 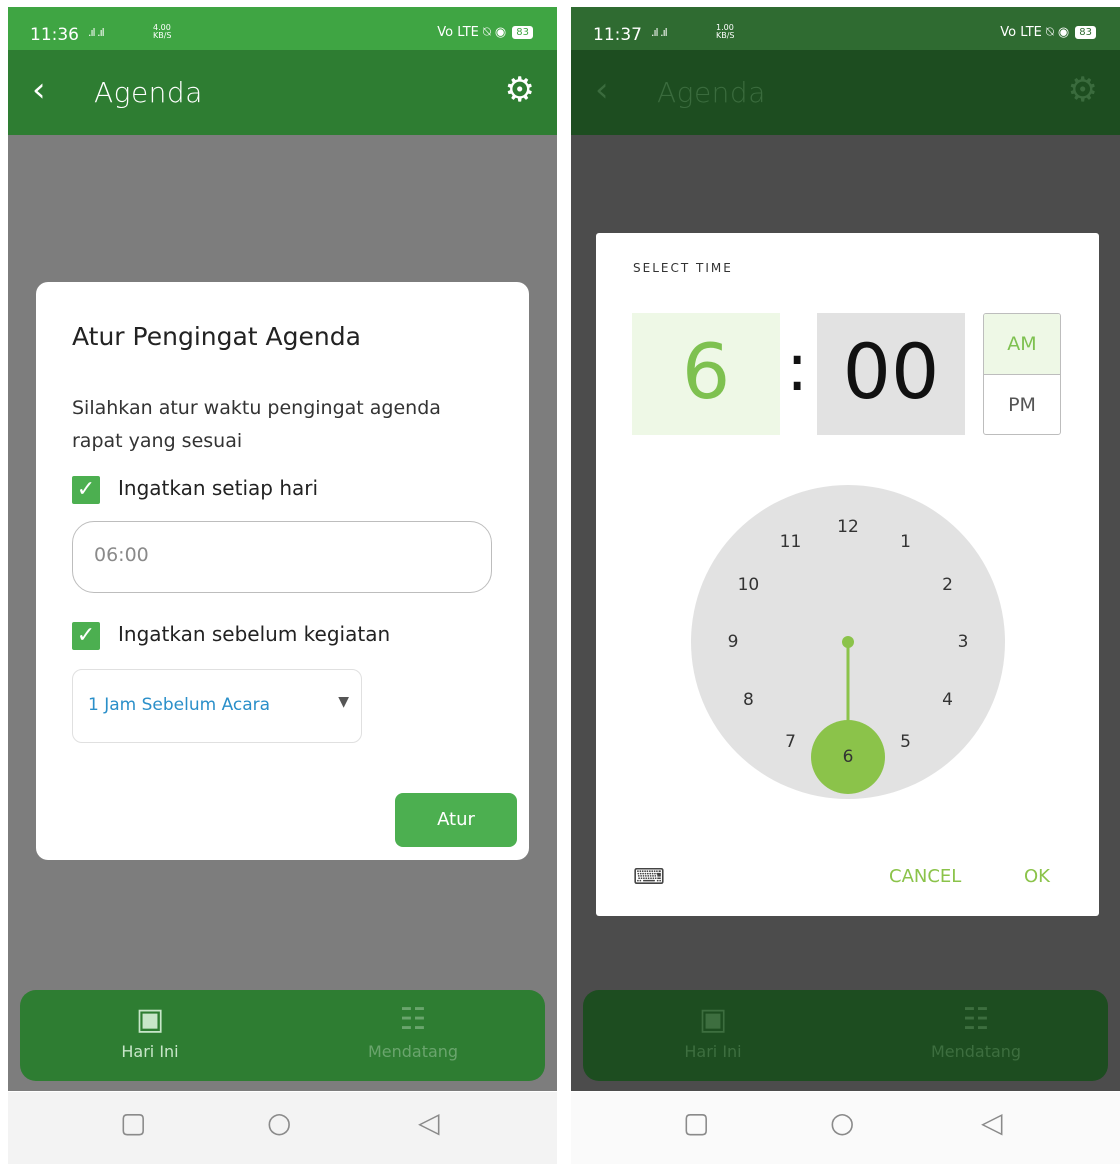 What do you see at coordinates (848, 527) in the screenshot?
I see `clock-number-12: 12` at bounding box center [848, 527].